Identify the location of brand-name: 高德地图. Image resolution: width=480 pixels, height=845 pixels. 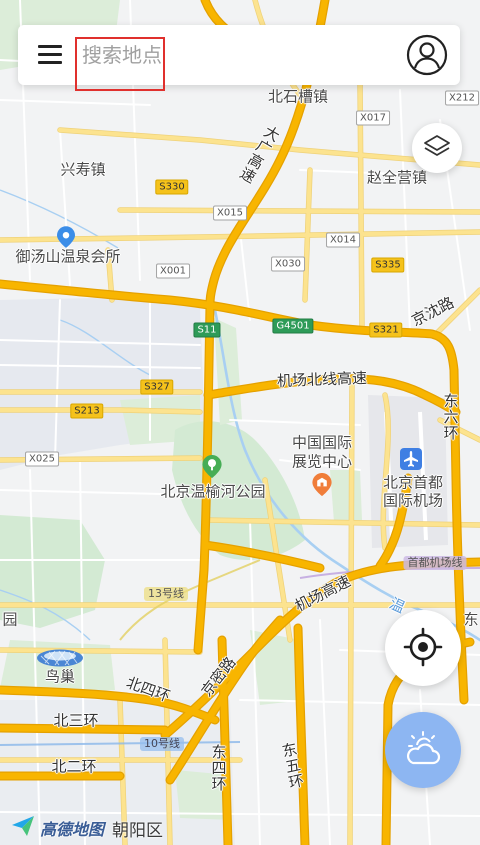
(72, 829).